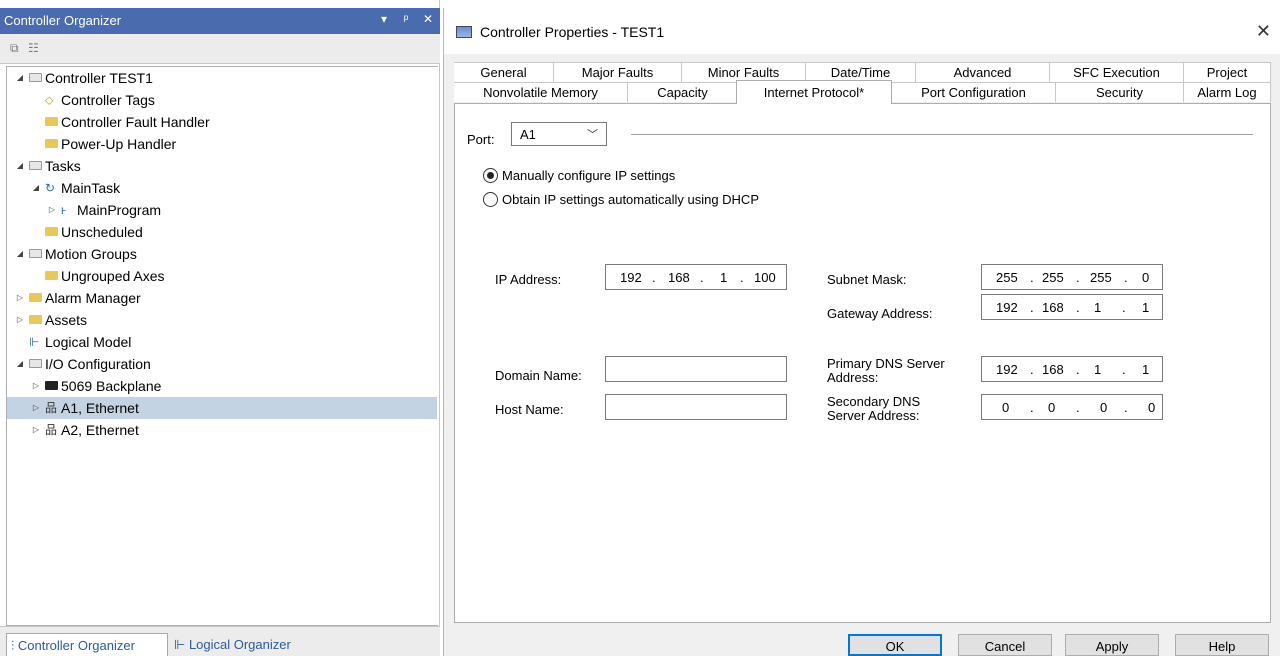 This screenshot has height=656, width=1280. What do you see at coordinates (33, 48) in the screenshot?
I see `view-options-icon: ☷` at bounding box center [33, 48].